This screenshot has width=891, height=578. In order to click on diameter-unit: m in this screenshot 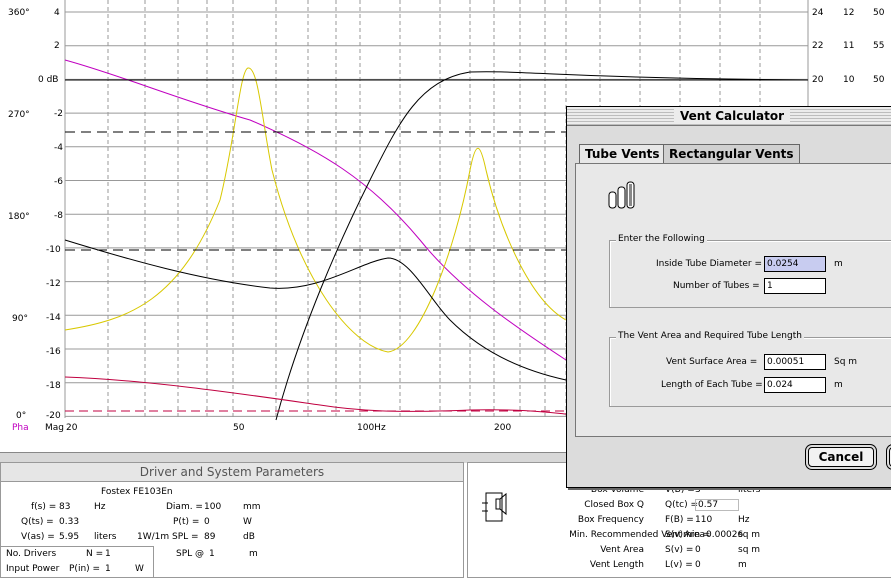, I will do `click(838, 264)`.